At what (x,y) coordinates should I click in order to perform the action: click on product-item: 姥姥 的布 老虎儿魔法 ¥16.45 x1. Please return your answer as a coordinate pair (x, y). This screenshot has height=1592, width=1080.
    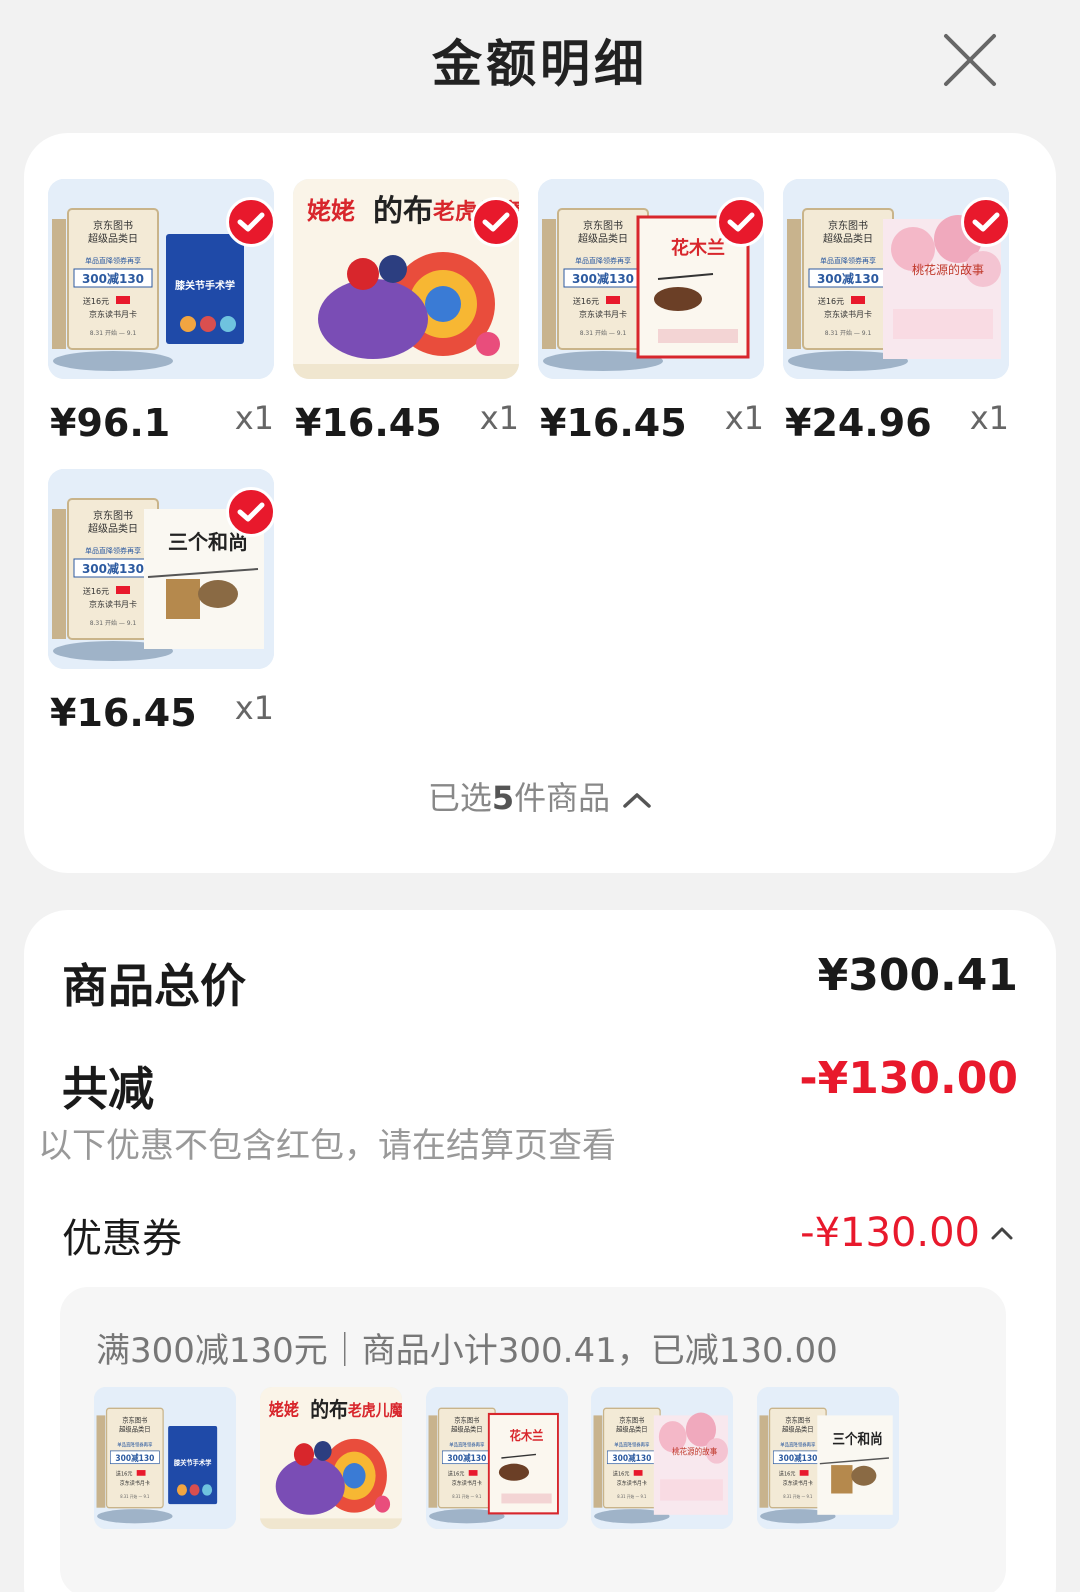
    Looking at the image, I should click on (407, 314).